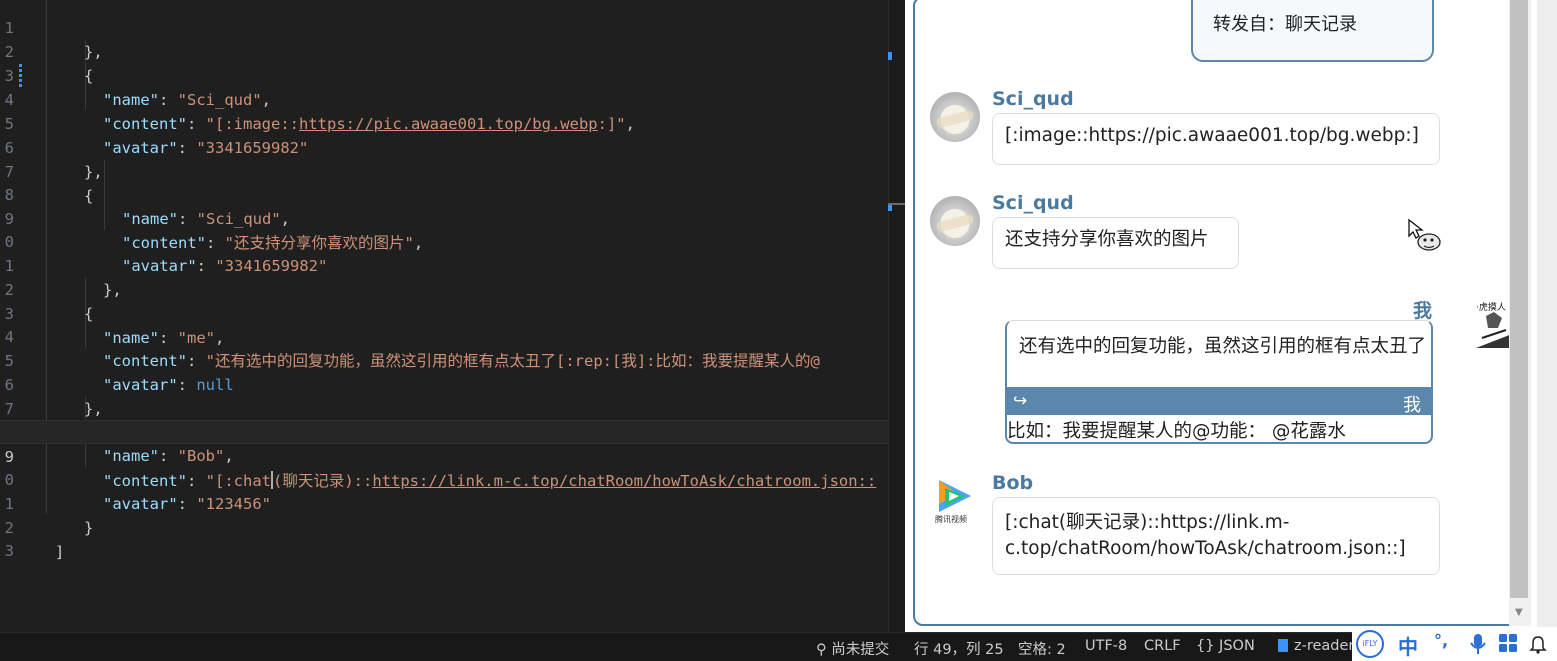 The width and height of the screenshot is (1557, 661). Describe the element at coordinates (1223, 346) in the screenshot. I see `message-text: 还有选中的回复功能，虽然这引用的框有点太丑了` at that location.